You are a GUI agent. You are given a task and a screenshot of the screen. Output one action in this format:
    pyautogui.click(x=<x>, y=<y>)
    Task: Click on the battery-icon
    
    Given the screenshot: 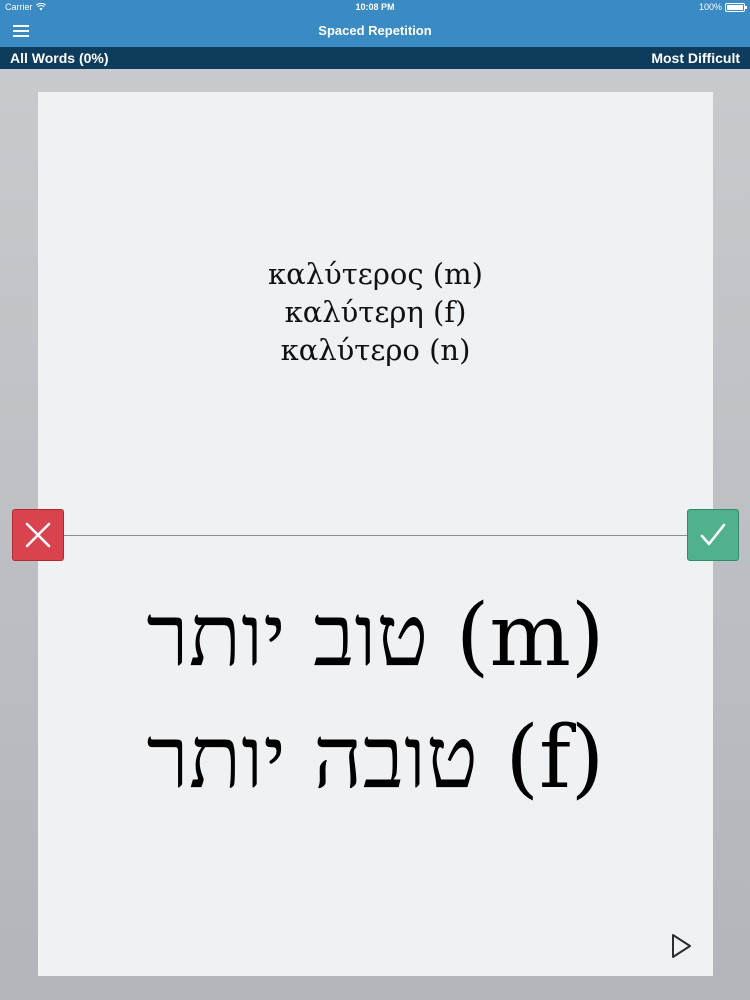 What is the action you would take?
    pyautogui.click(x=736, y=7)
    